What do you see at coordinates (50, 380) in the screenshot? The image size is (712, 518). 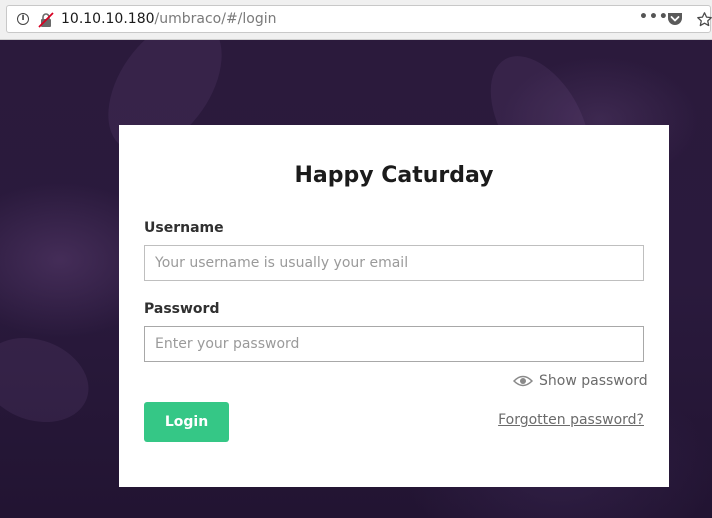 I see `background-decoration` at bounding box center [50, 380].